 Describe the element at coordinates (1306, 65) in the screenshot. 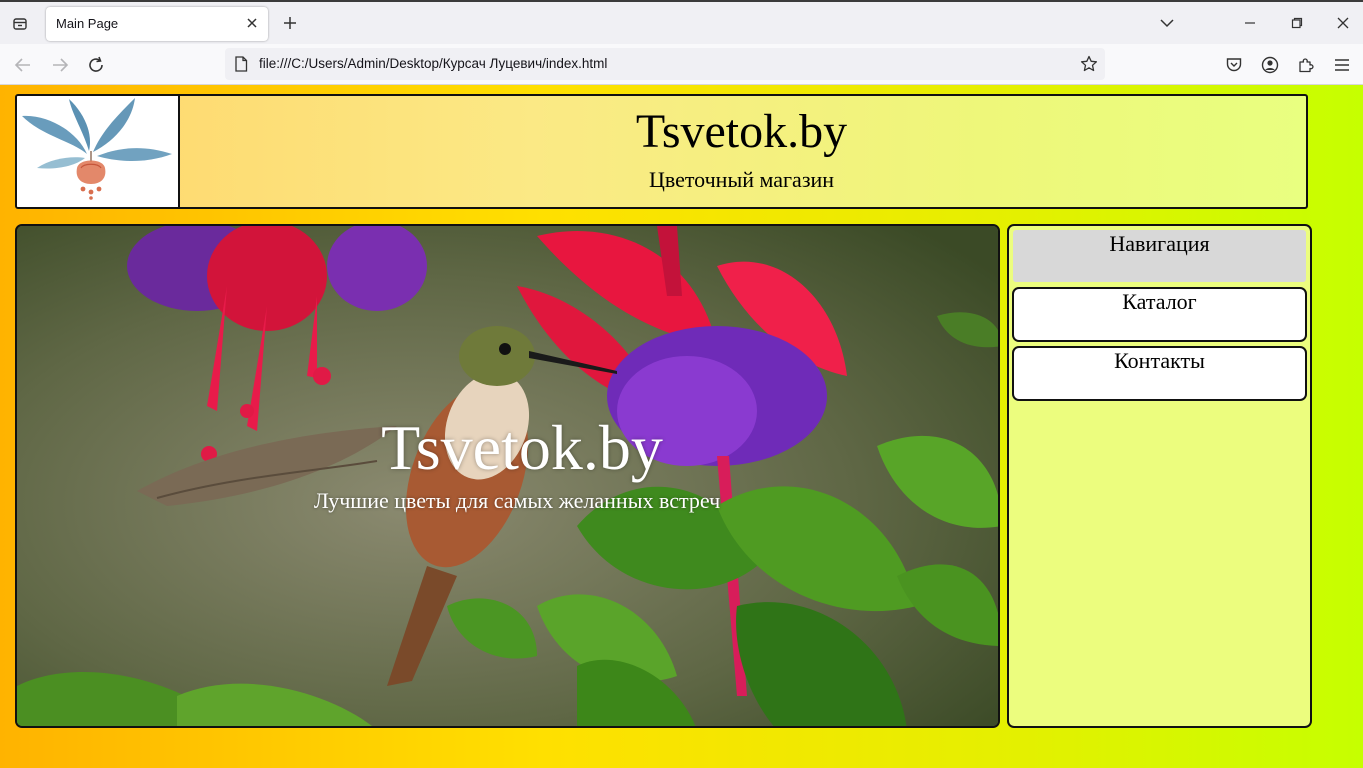

I see `extensions-icon` at that location.